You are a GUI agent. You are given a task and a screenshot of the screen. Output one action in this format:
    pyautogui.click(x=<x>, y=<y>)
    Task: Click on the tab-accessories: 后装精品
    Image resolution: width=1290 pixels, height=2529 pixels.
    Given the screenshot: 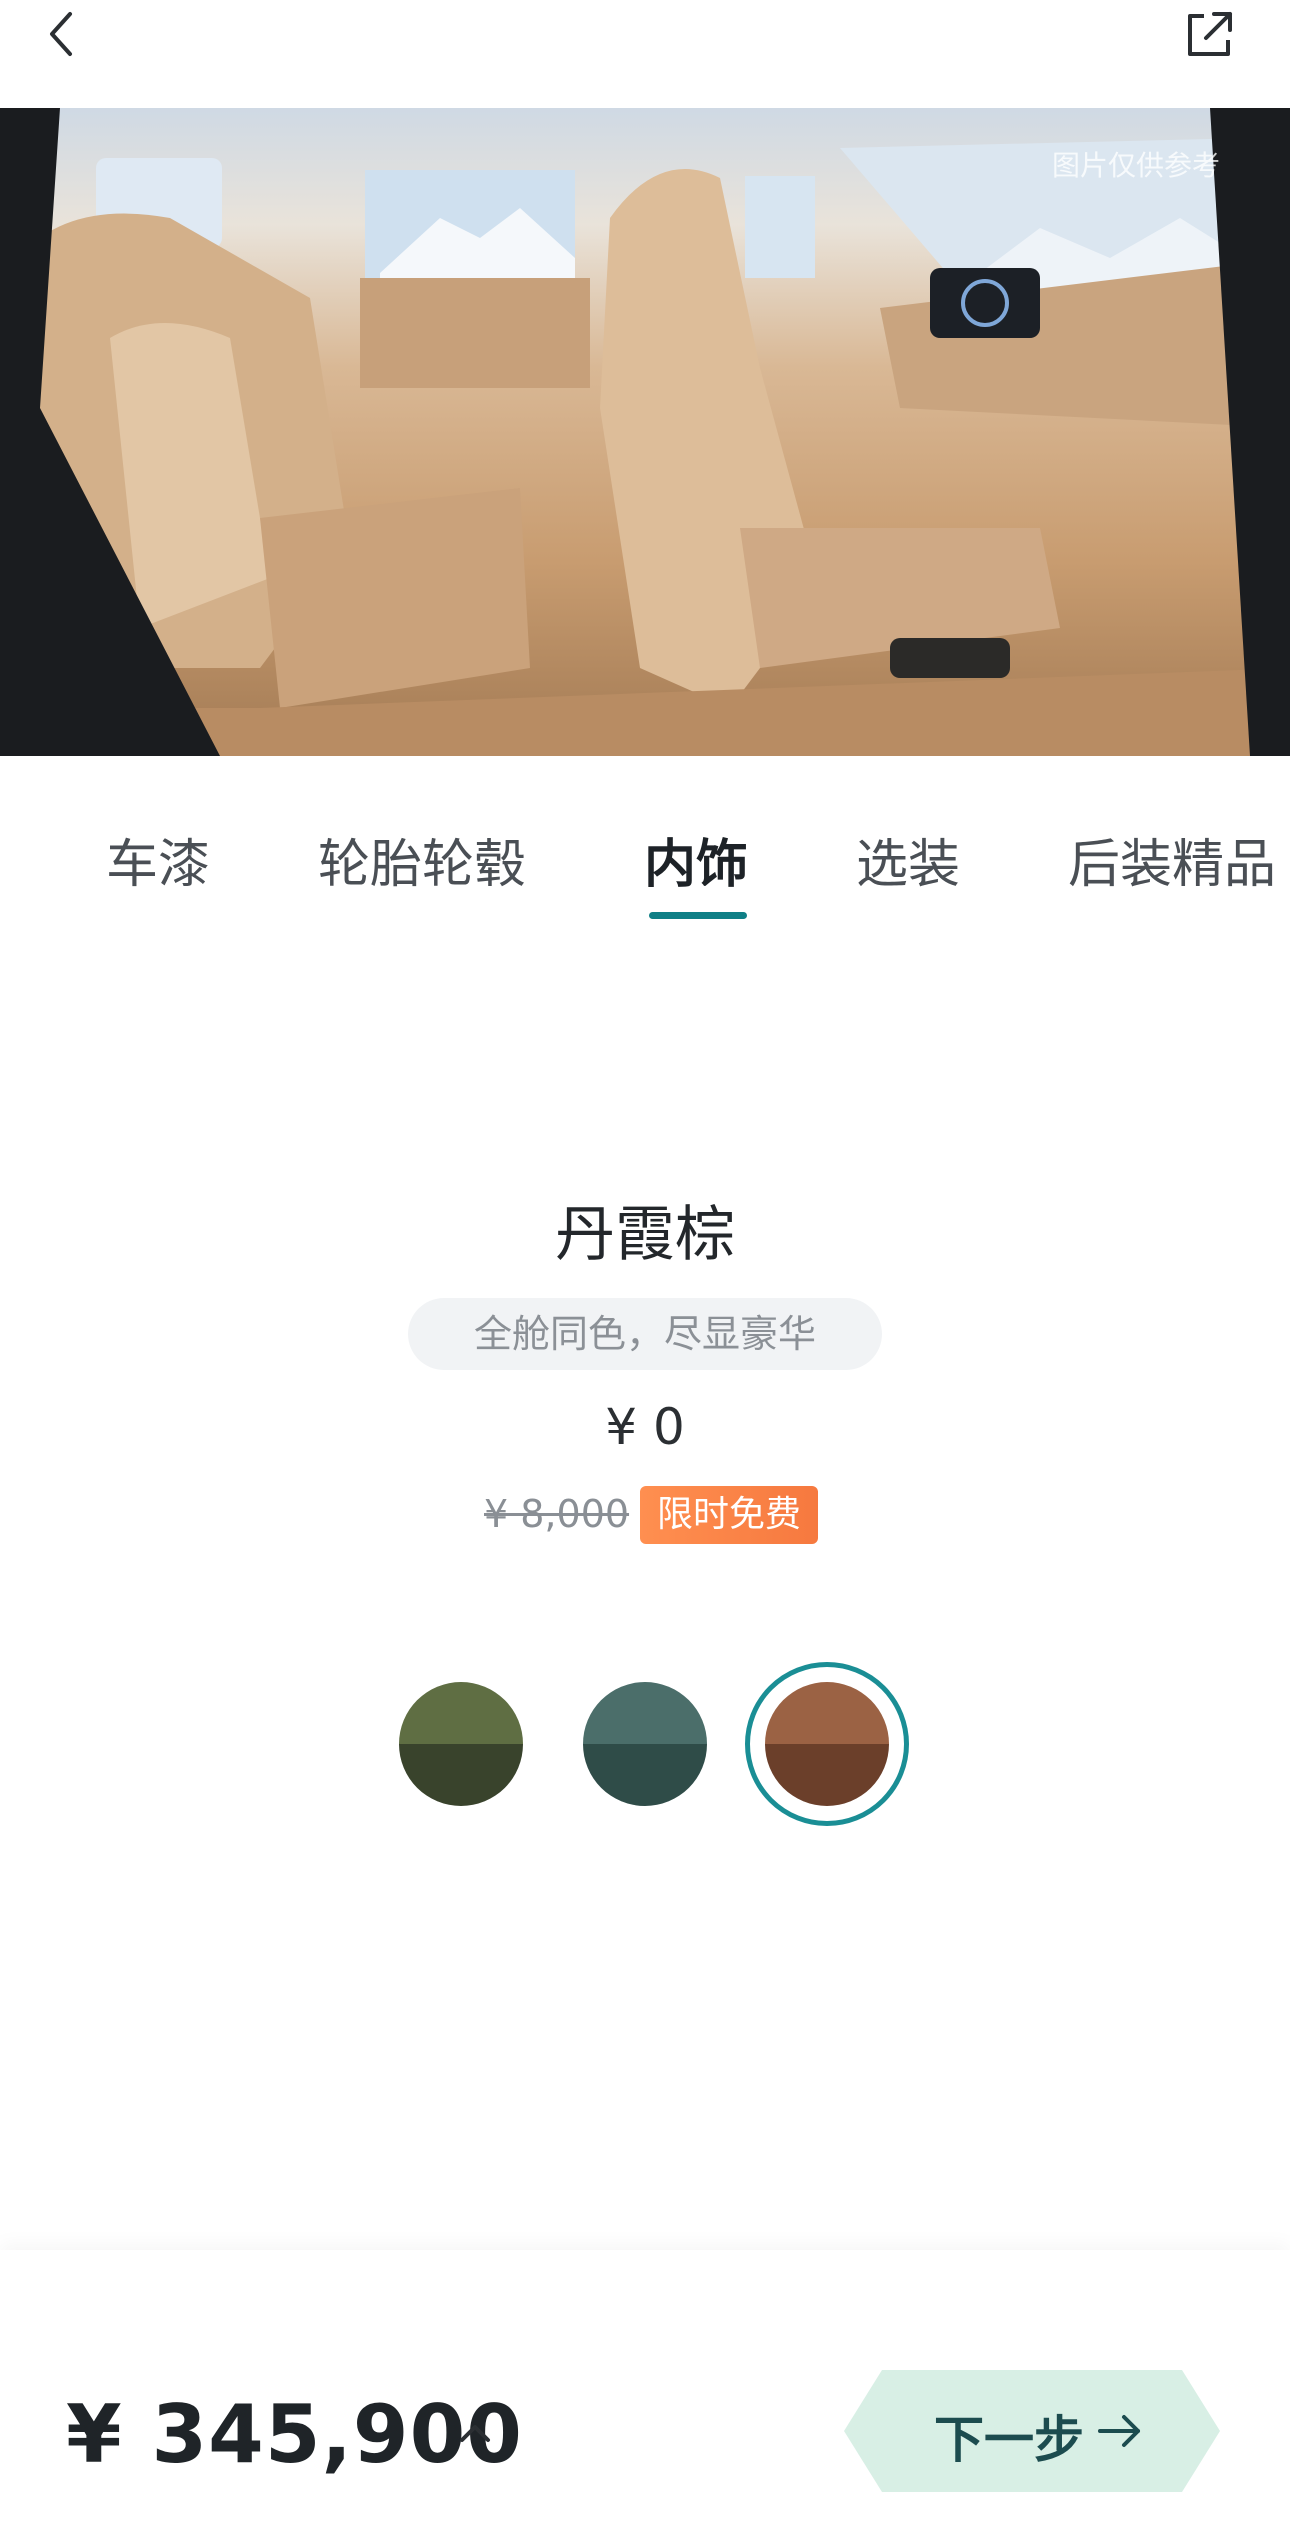 What is the action you would take?
    pyautogui.click(x=1172, y=859)
    